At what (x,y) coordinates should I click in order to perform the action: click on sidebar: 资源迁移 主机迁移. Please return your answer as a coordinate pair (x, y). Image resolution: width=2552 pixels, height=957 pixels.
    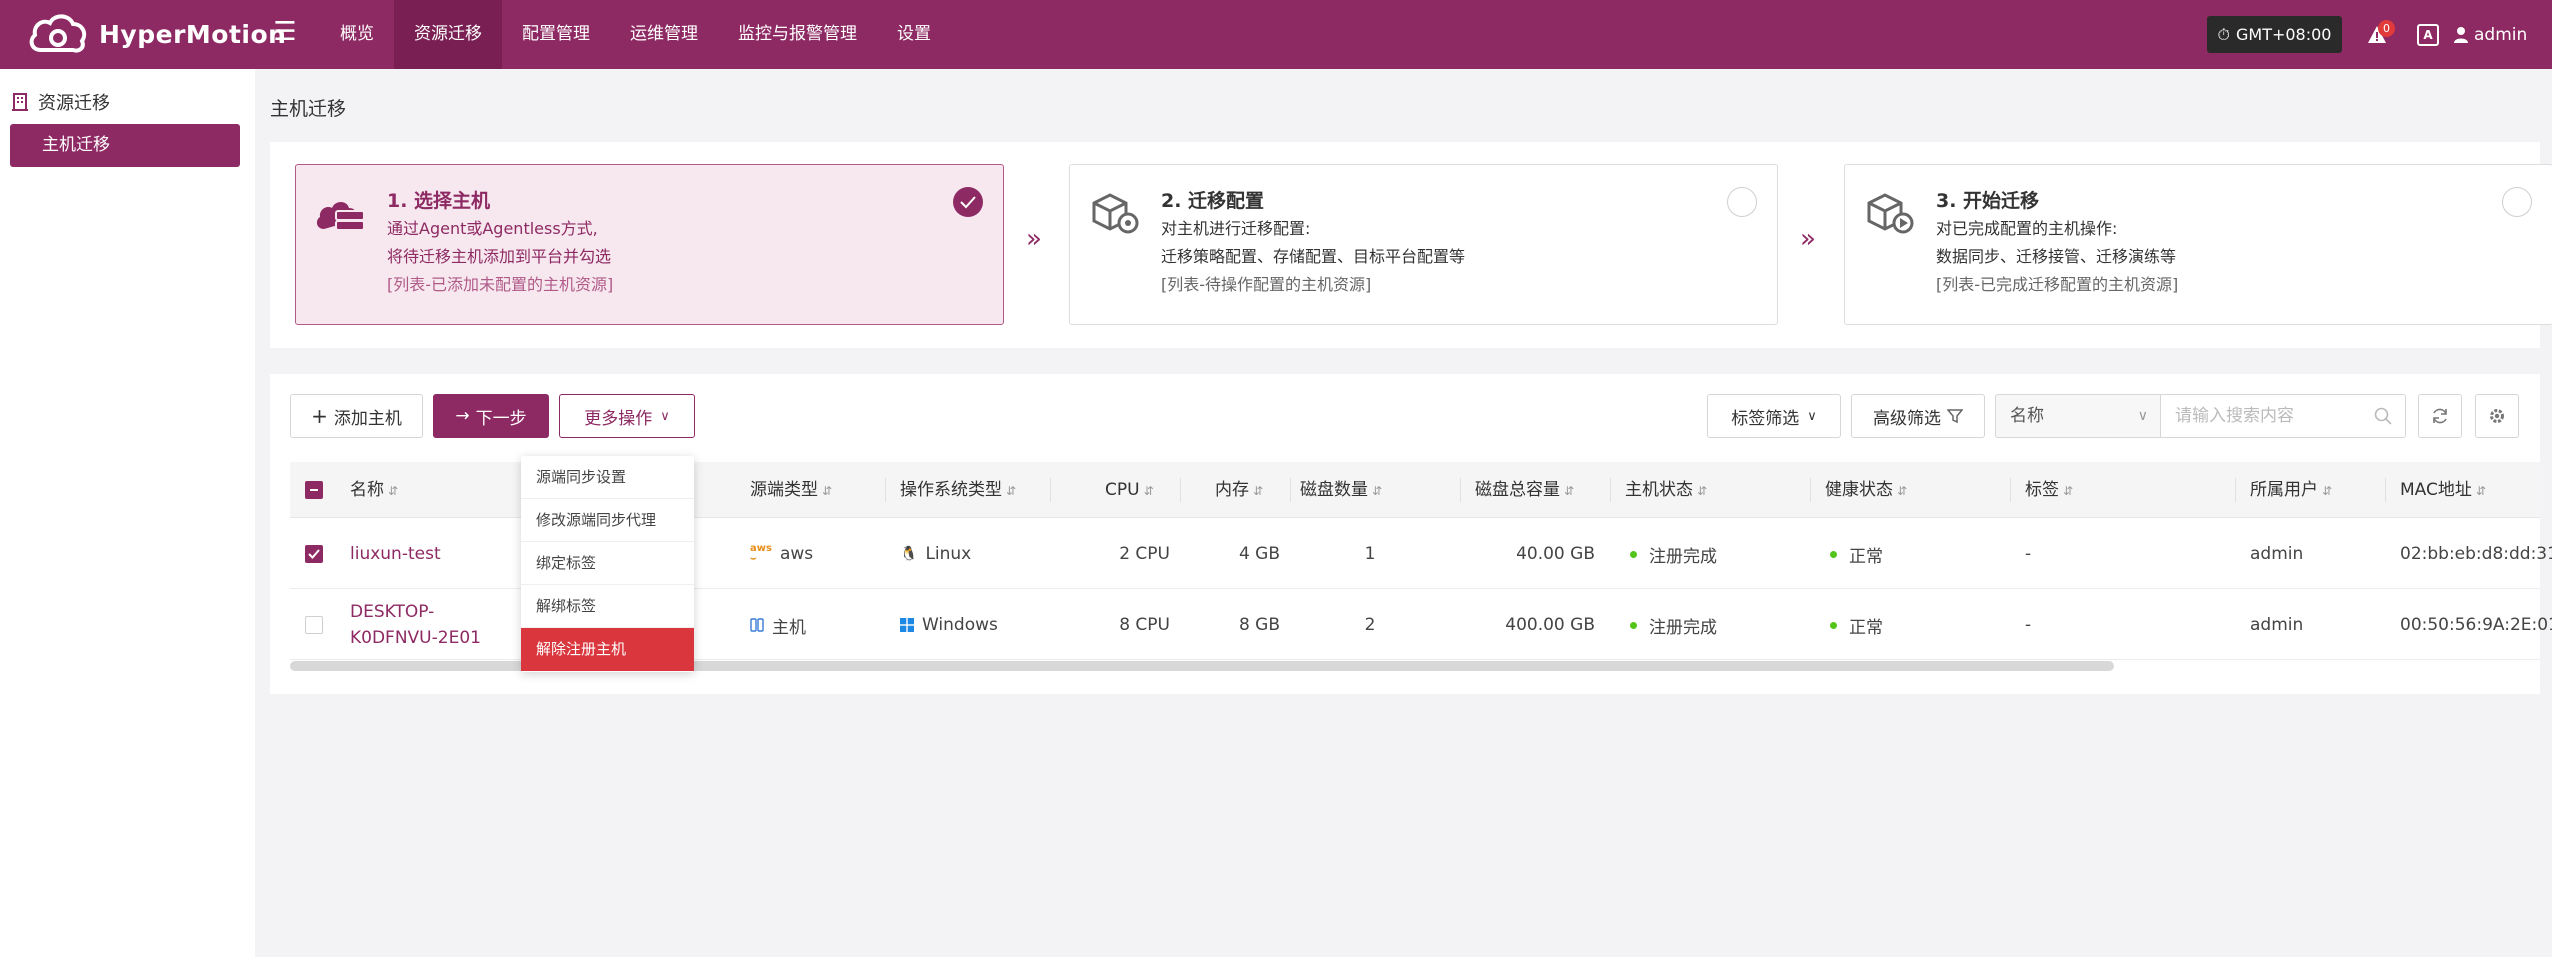
    Looking at the image, I should click on (127, 513).